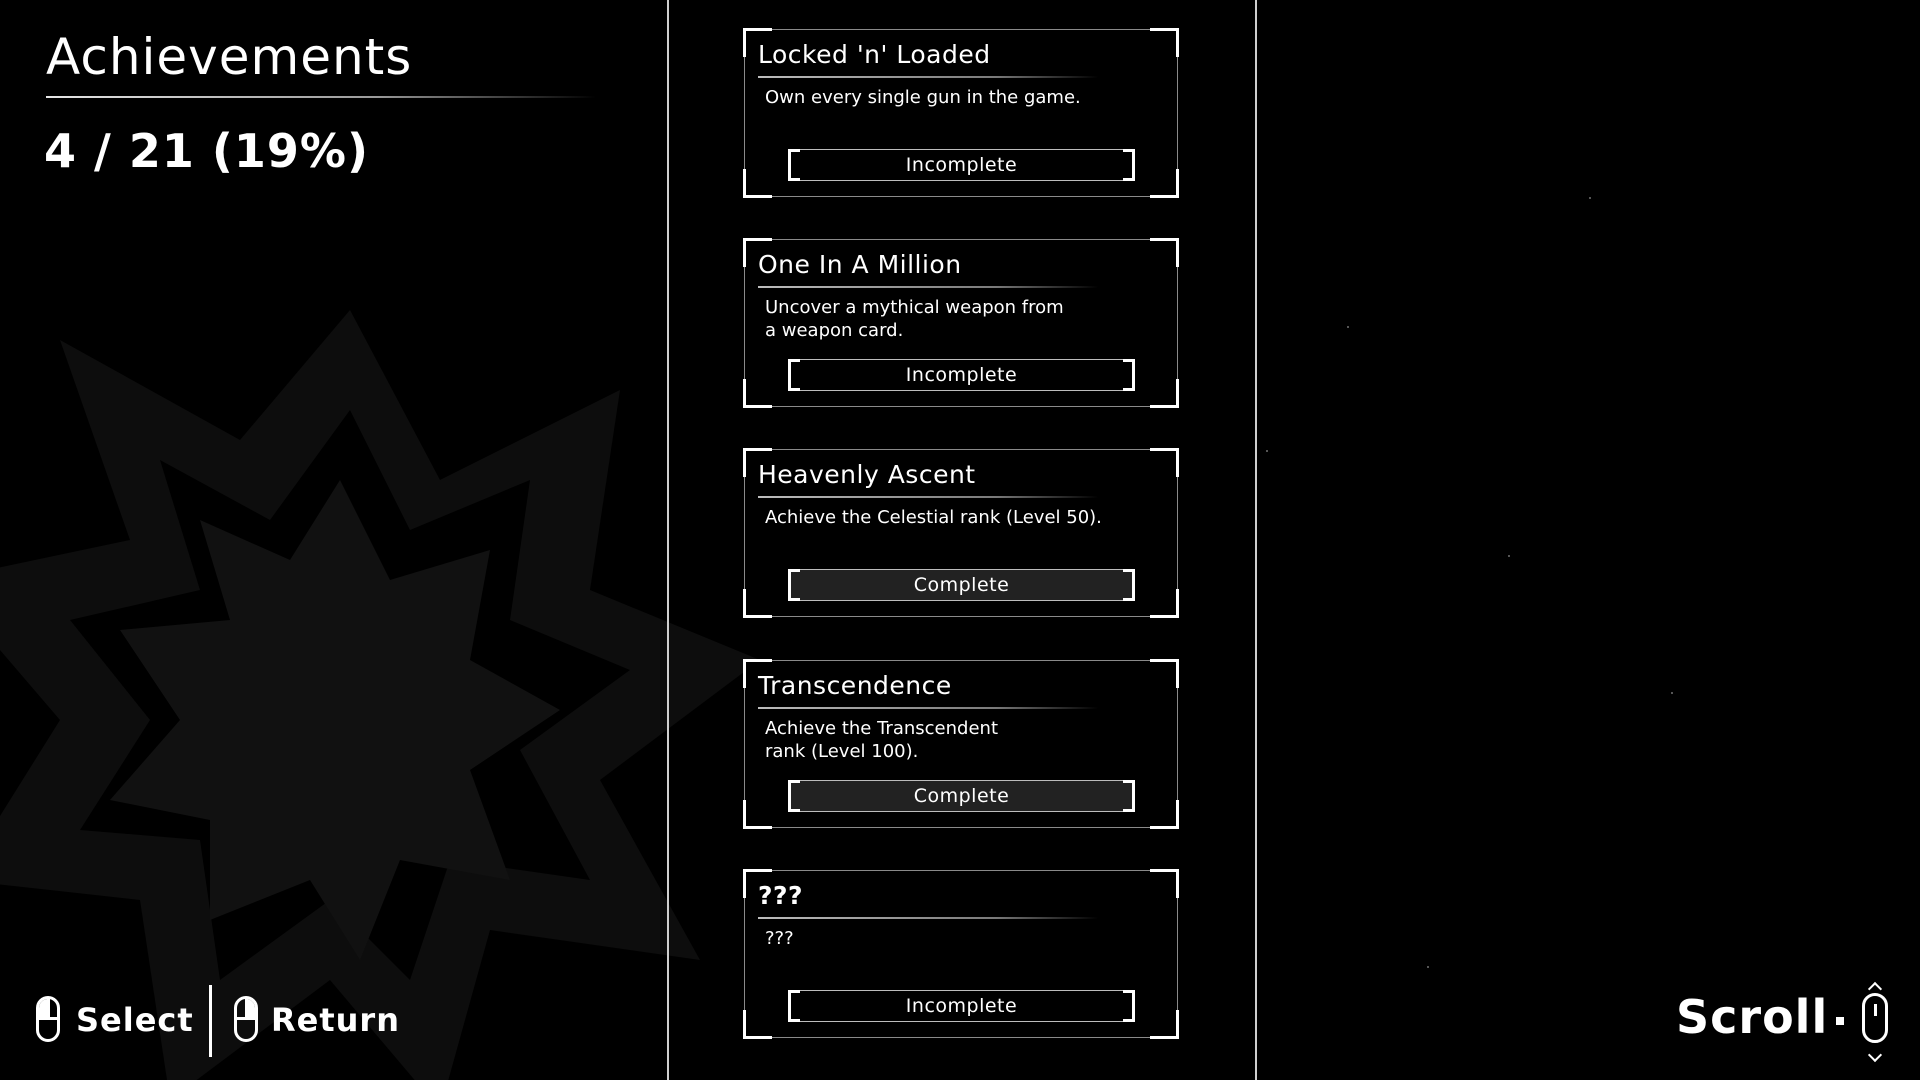 The image size is (1920, 1080). I want to click on achievement-progress: 4 / 21 (19%), so click(207, 151).